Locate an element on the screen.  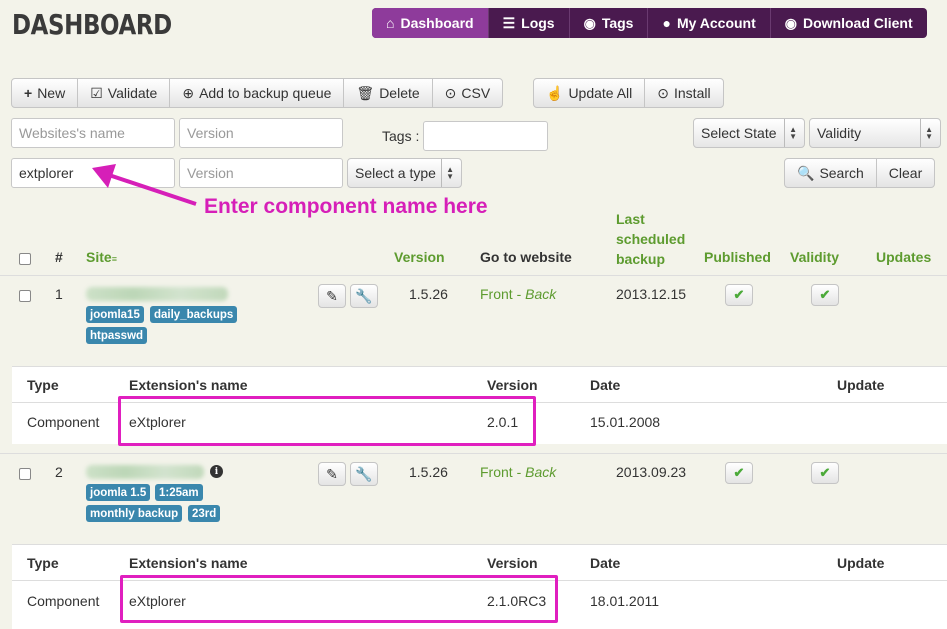
tag-badge: daily_backups is located at coordinates (194, 314).